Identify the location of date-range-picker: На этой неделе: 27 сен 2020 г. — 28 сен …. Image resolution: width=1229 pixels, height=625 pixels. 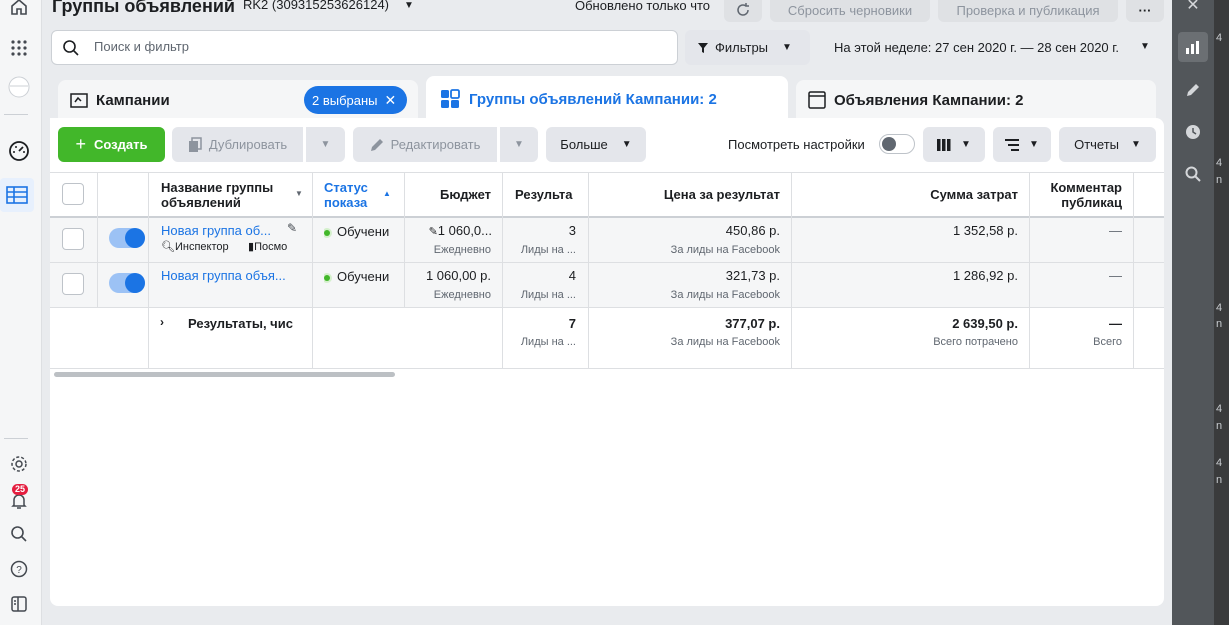
(976, 47).